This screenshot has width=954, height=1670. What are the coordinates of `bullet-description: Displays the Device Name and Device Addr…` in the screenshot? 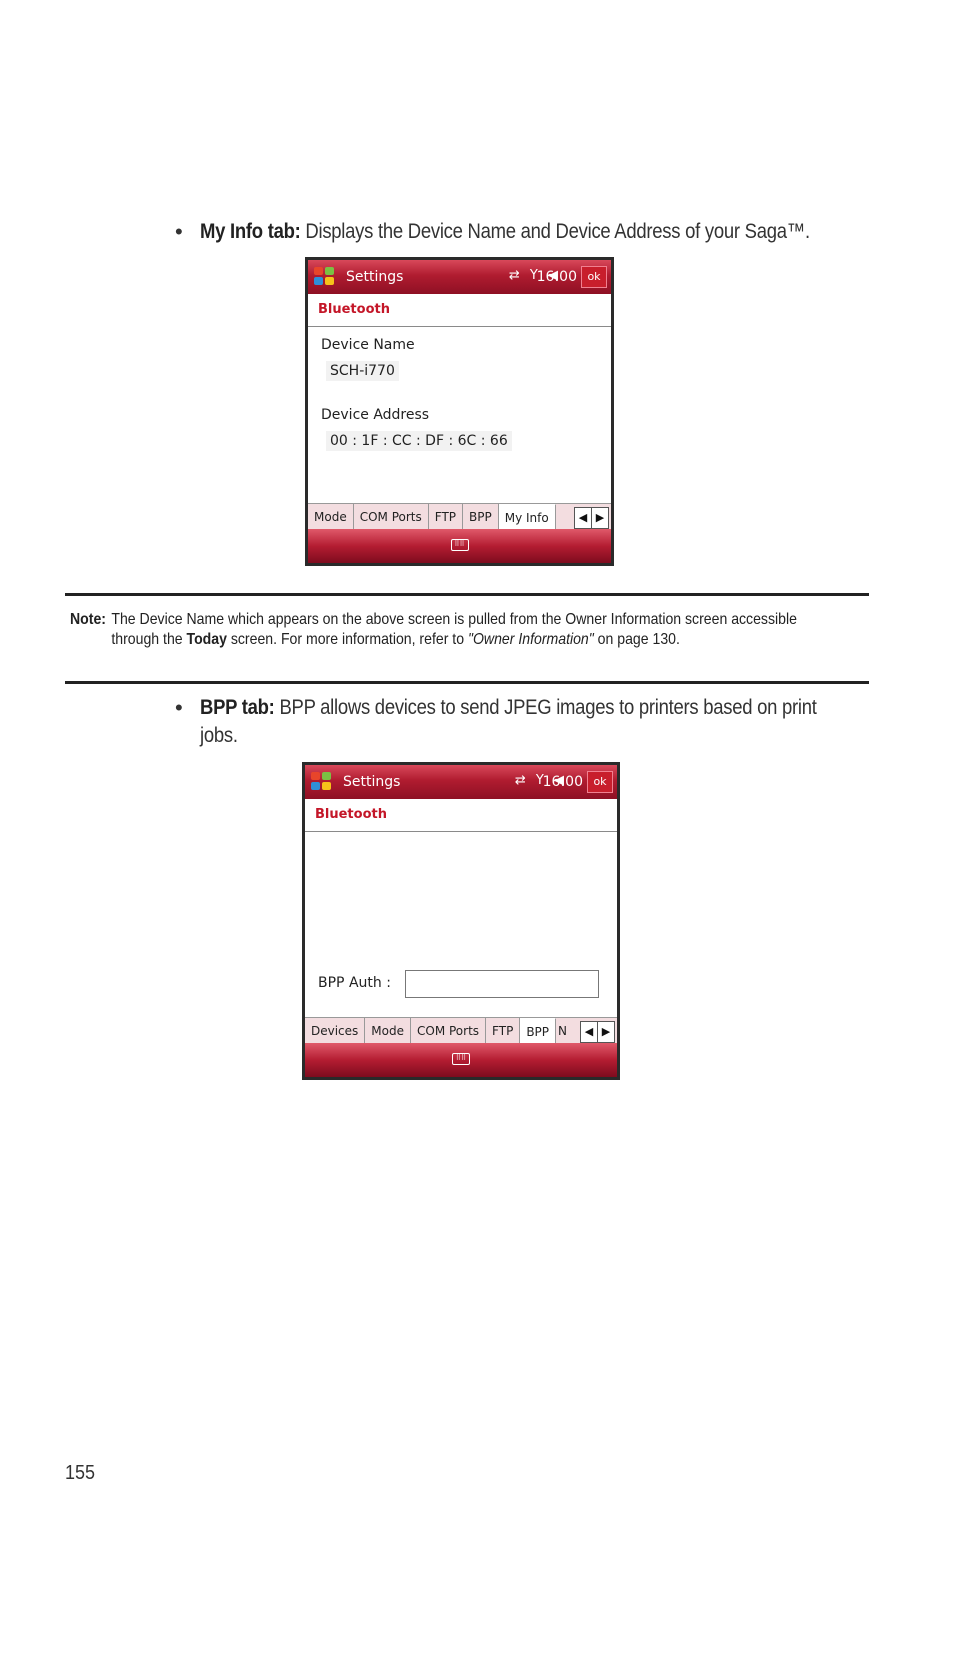 It's located at (557, 231).